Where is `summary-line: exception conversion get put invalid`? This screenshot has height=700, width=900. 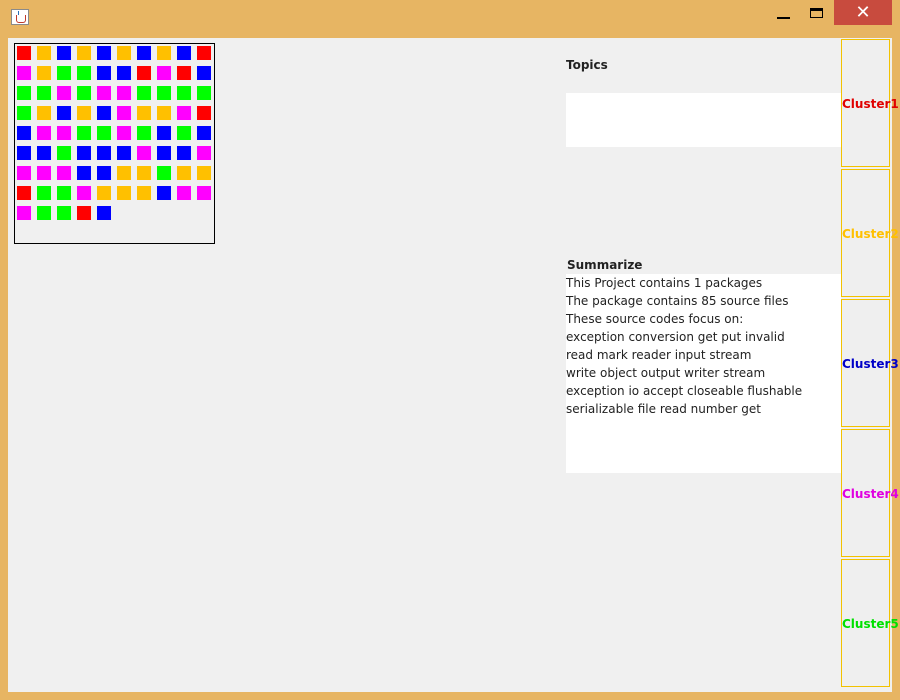 summary-line: exception conversion get put invalid is located at coordinates (675, 337).